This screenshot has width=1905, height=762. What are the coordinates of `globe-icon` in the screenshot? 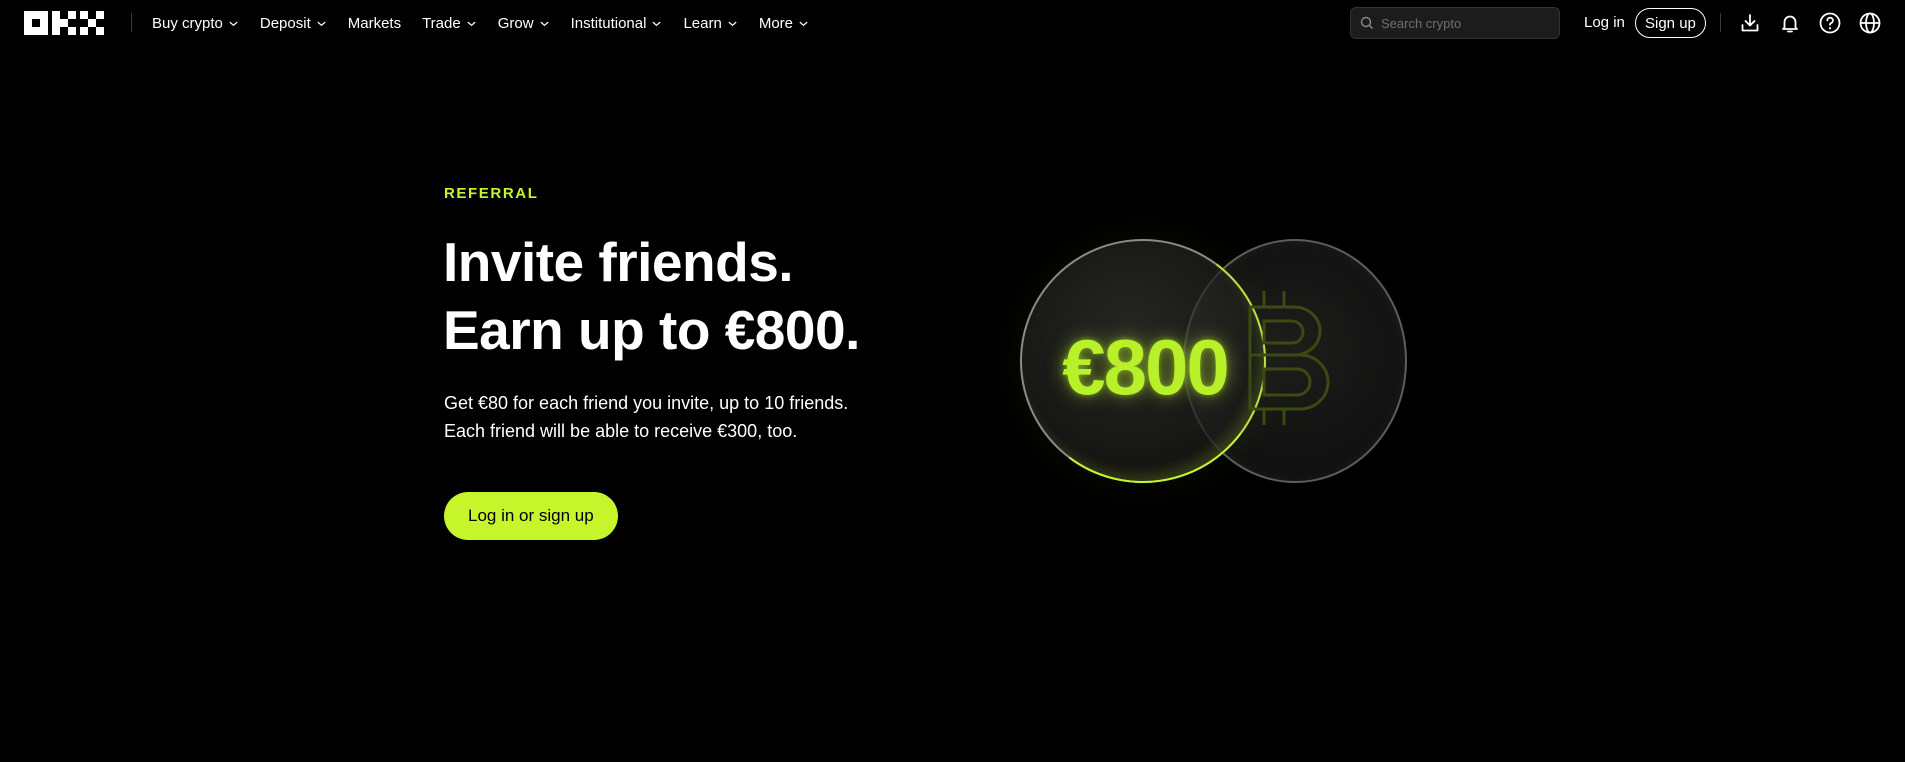 It's located at (1870, 23).